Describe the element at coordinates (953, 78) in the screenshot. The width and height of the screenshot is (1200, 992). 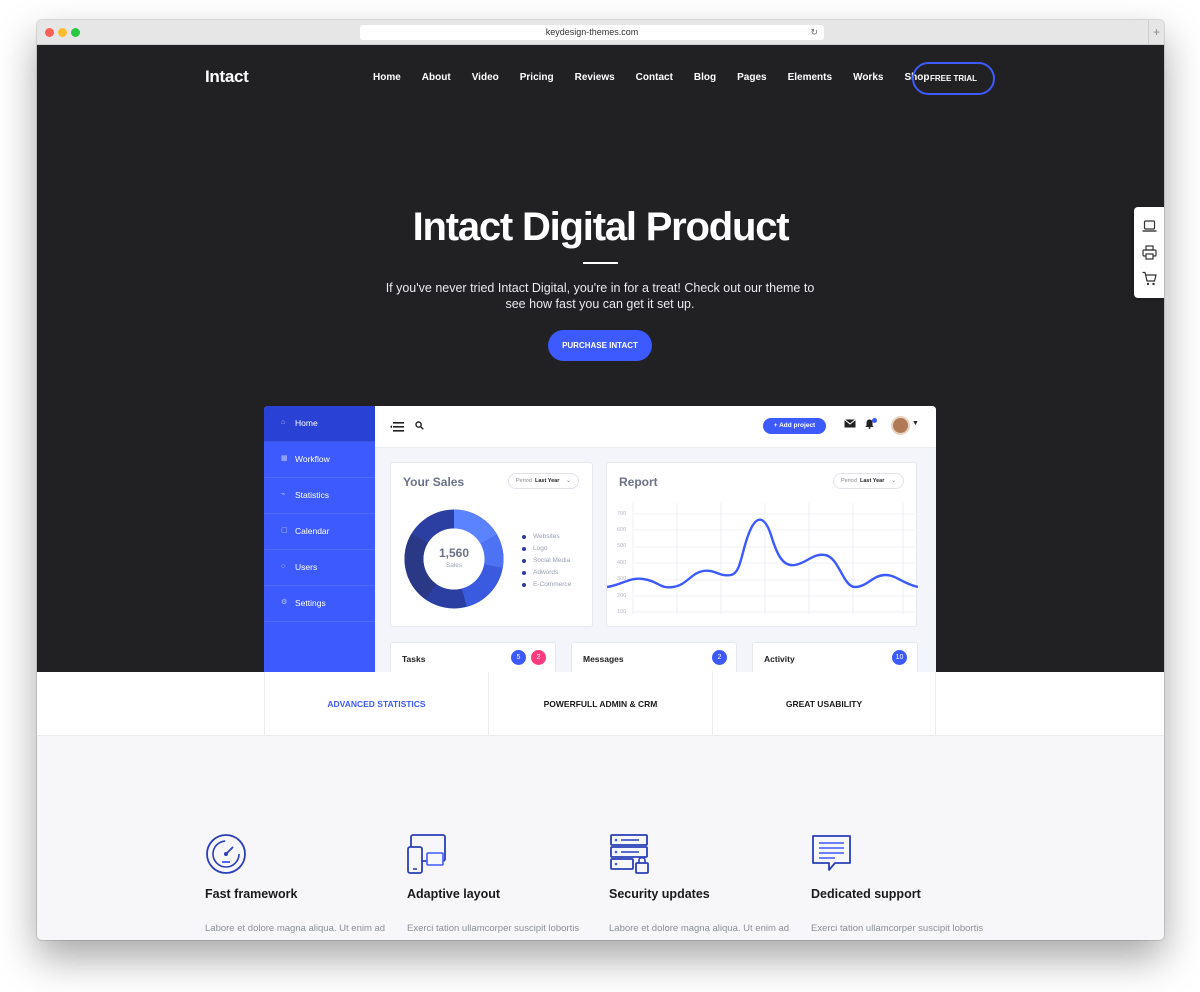
I see `free-trial-button: FREE TRIAL` at that location.